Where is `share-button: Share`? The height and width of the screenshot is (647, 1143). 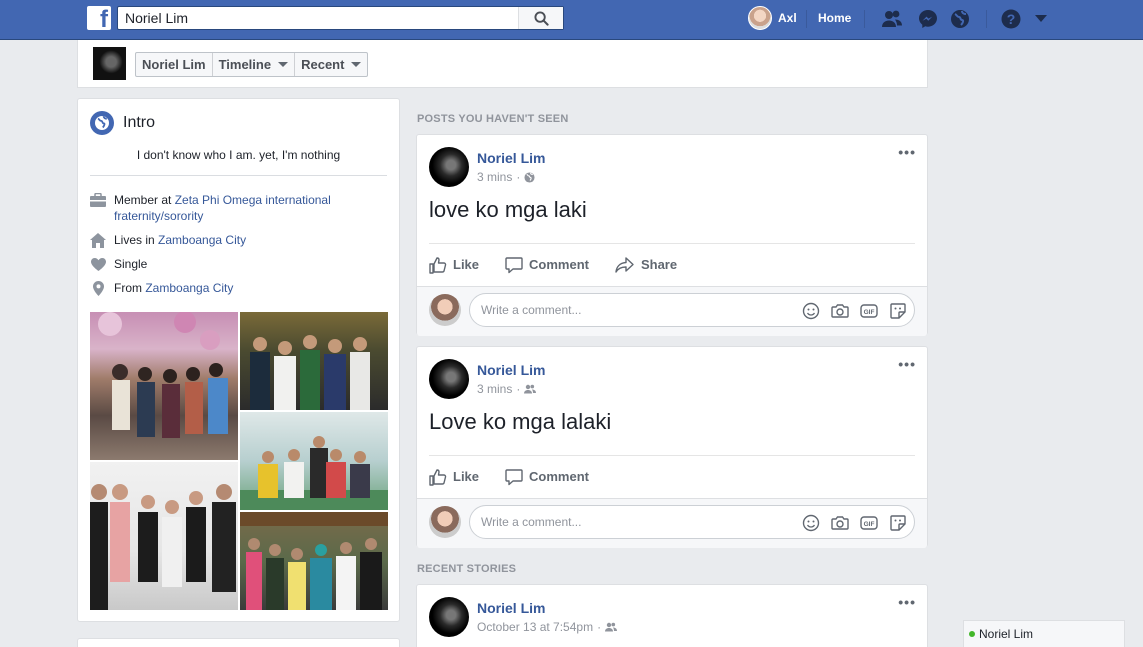 share-button: Share is located at coordinates (646, 265).